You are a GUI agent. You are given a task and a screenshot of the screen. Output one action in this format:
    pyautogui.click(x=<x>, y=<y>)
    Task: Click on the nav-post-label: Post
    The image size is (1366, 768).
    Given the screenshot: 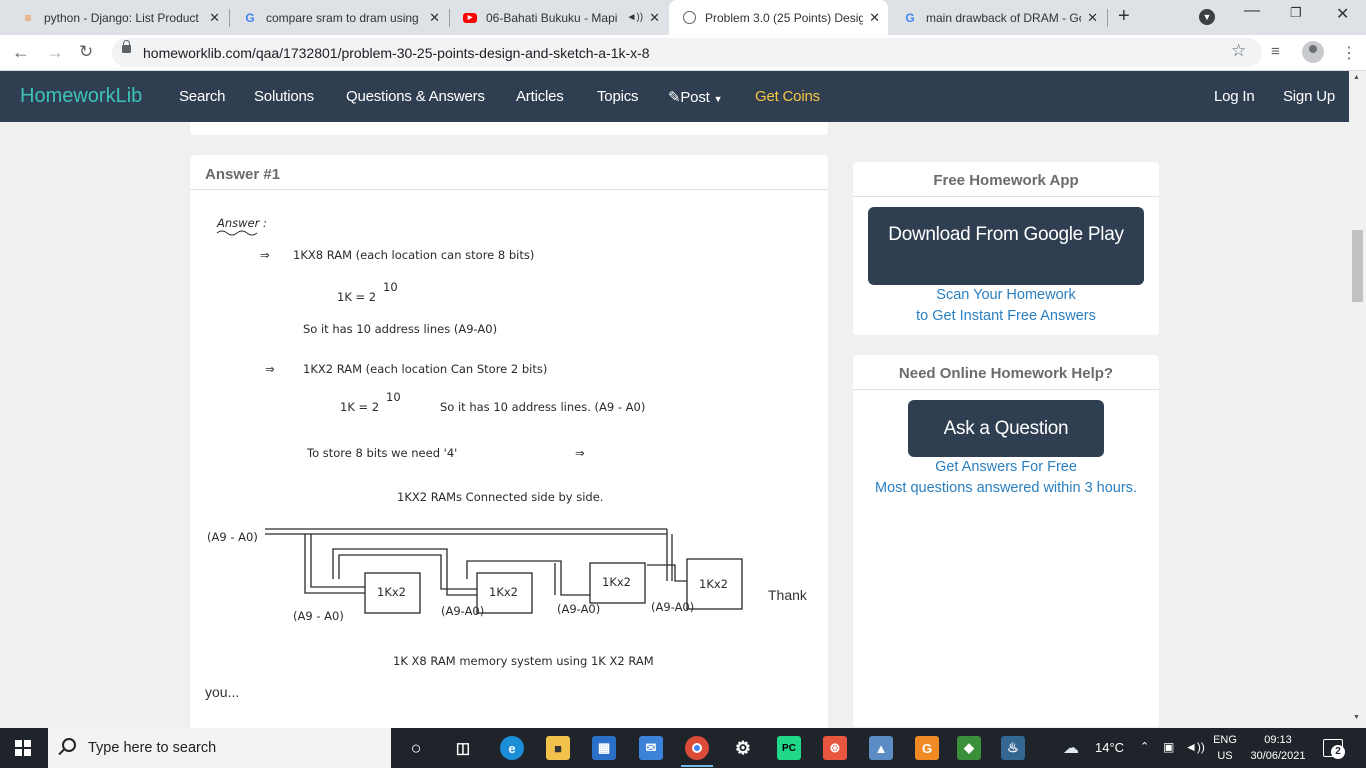 What is the action you would take?
    pyautogui.click(x=695, y=97)
    